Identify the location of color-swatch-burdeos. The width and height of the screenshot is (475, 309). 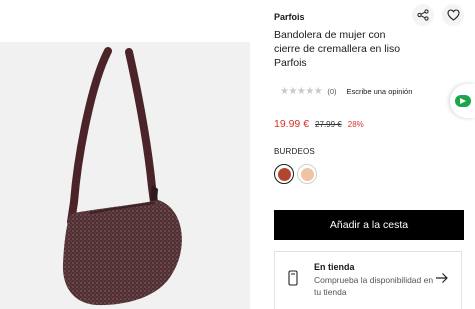
(284, 174).